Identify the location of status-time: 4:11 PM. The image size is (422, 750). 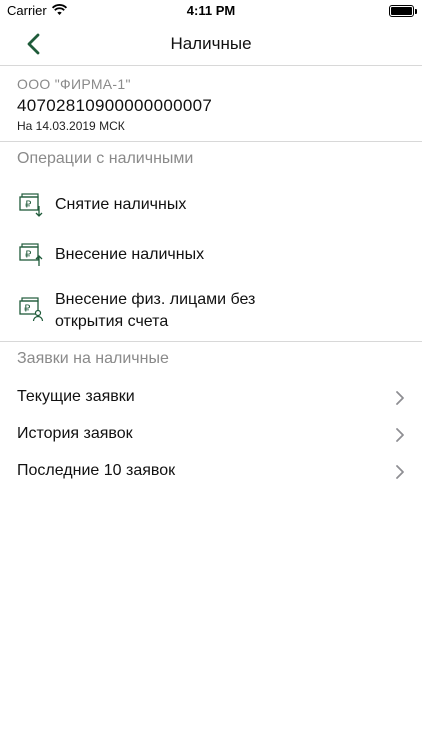
(211, 10).